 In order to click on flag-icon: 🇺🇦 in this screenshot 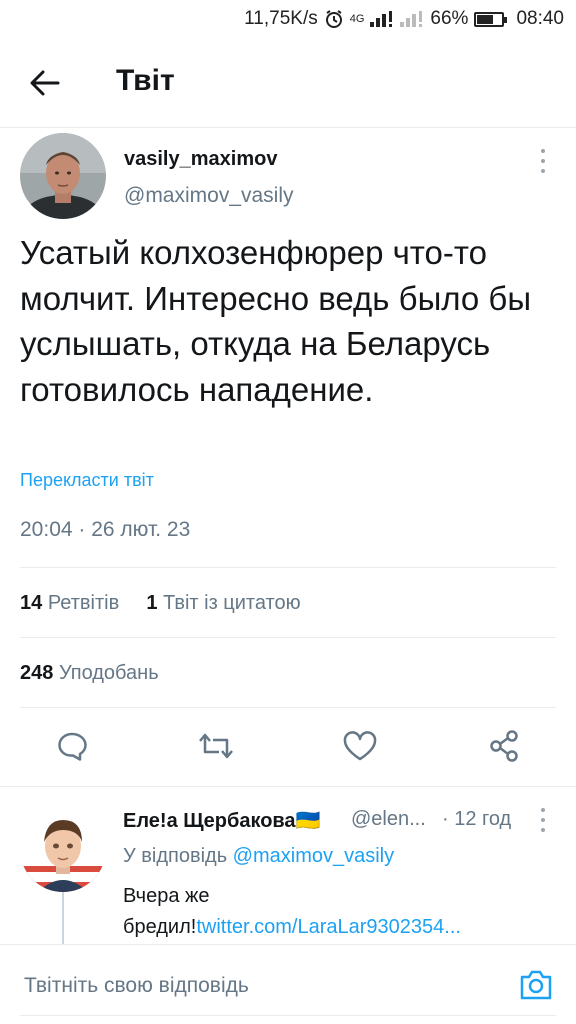, I will do `click(308, 821)`.